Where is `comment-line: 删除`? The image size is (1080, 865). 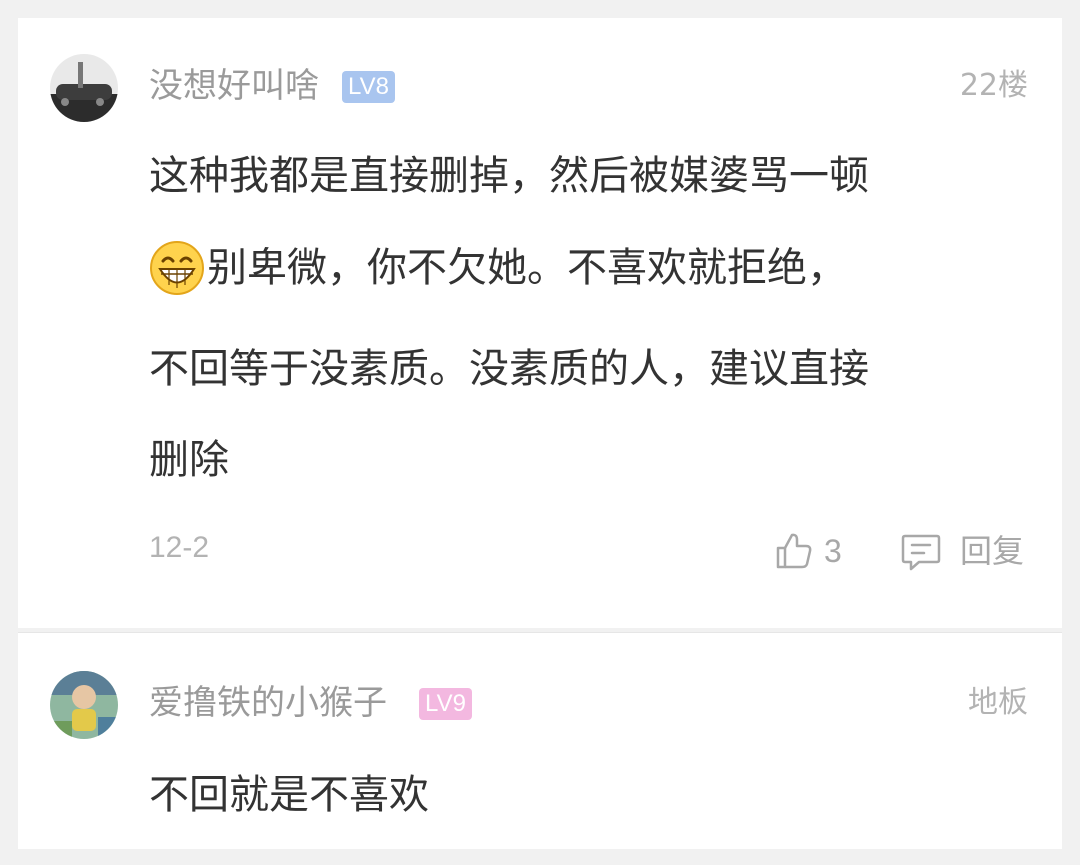
comment-line: 删除 is located at coordinates (189, 460).